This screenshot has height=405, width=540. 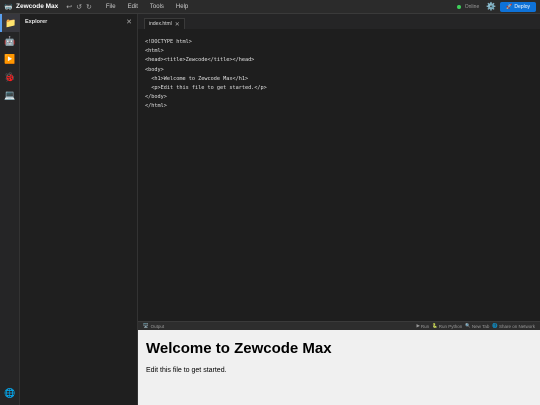 I want to click on tab-label: index.html, so click(x=160, y=24).